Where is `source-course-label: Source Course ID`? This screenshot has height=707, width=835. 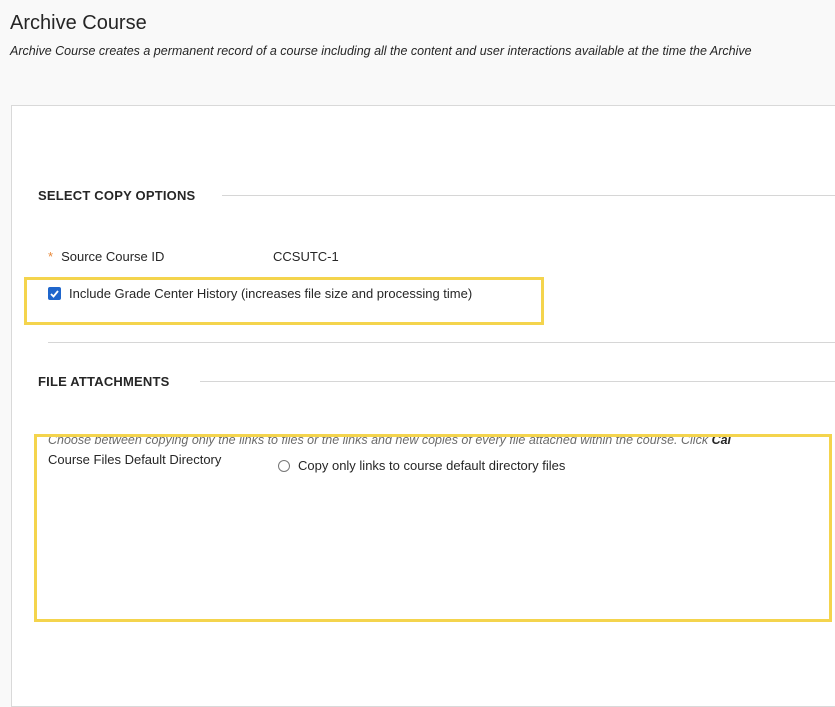
source-course-label: Source Course ID is located at coordinates (113, 256).